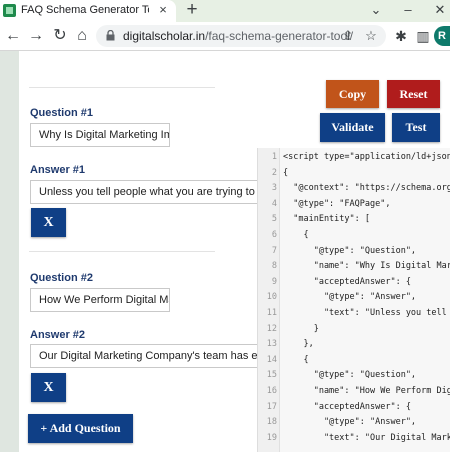 The height and width of the screenshot is (452, 450). Describe the element at coordinates (192, 10) in the screenshot. I see `new-tab-icon: +` at that location.